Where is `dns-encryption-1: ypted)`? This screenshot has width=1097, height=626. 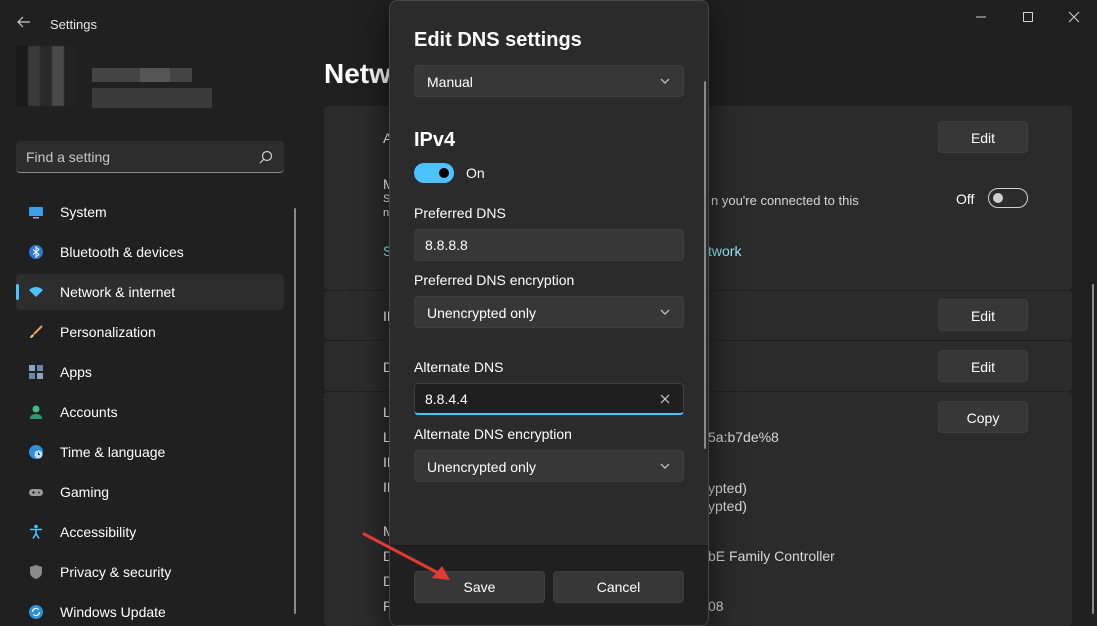 dns-encryption-1: ypted) is located at coordinates (727, 488).